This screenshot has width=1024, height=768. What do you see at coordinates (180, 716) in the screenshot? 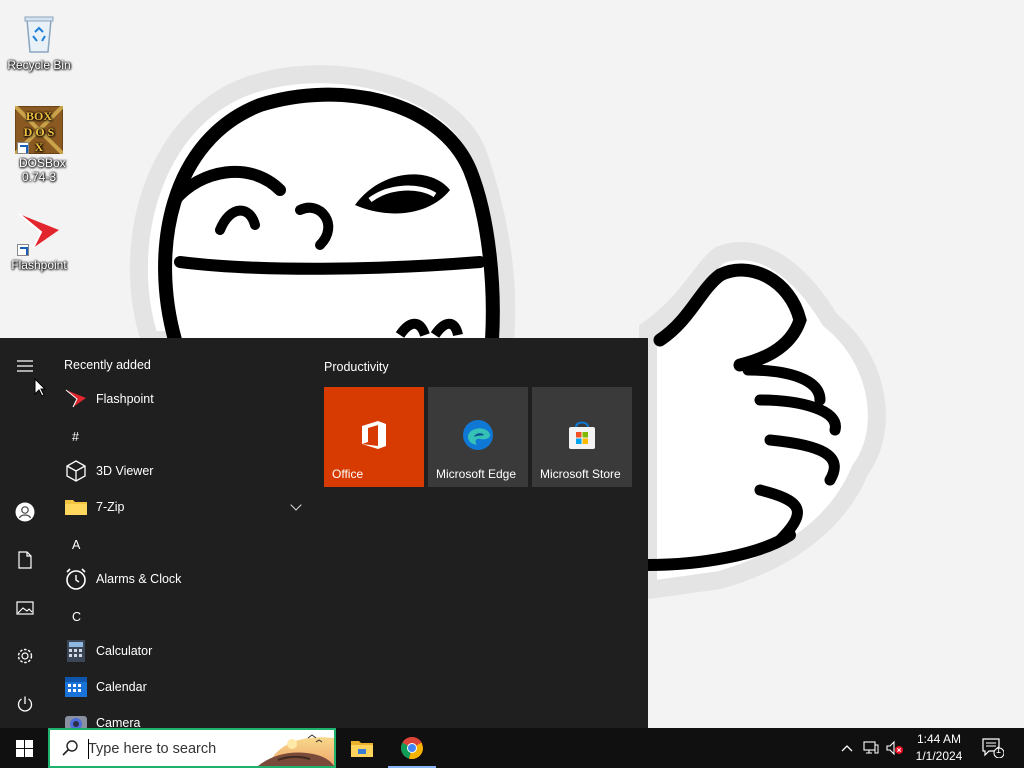
I see `app-item-camera: Camera` at bounding box center [180, 716].